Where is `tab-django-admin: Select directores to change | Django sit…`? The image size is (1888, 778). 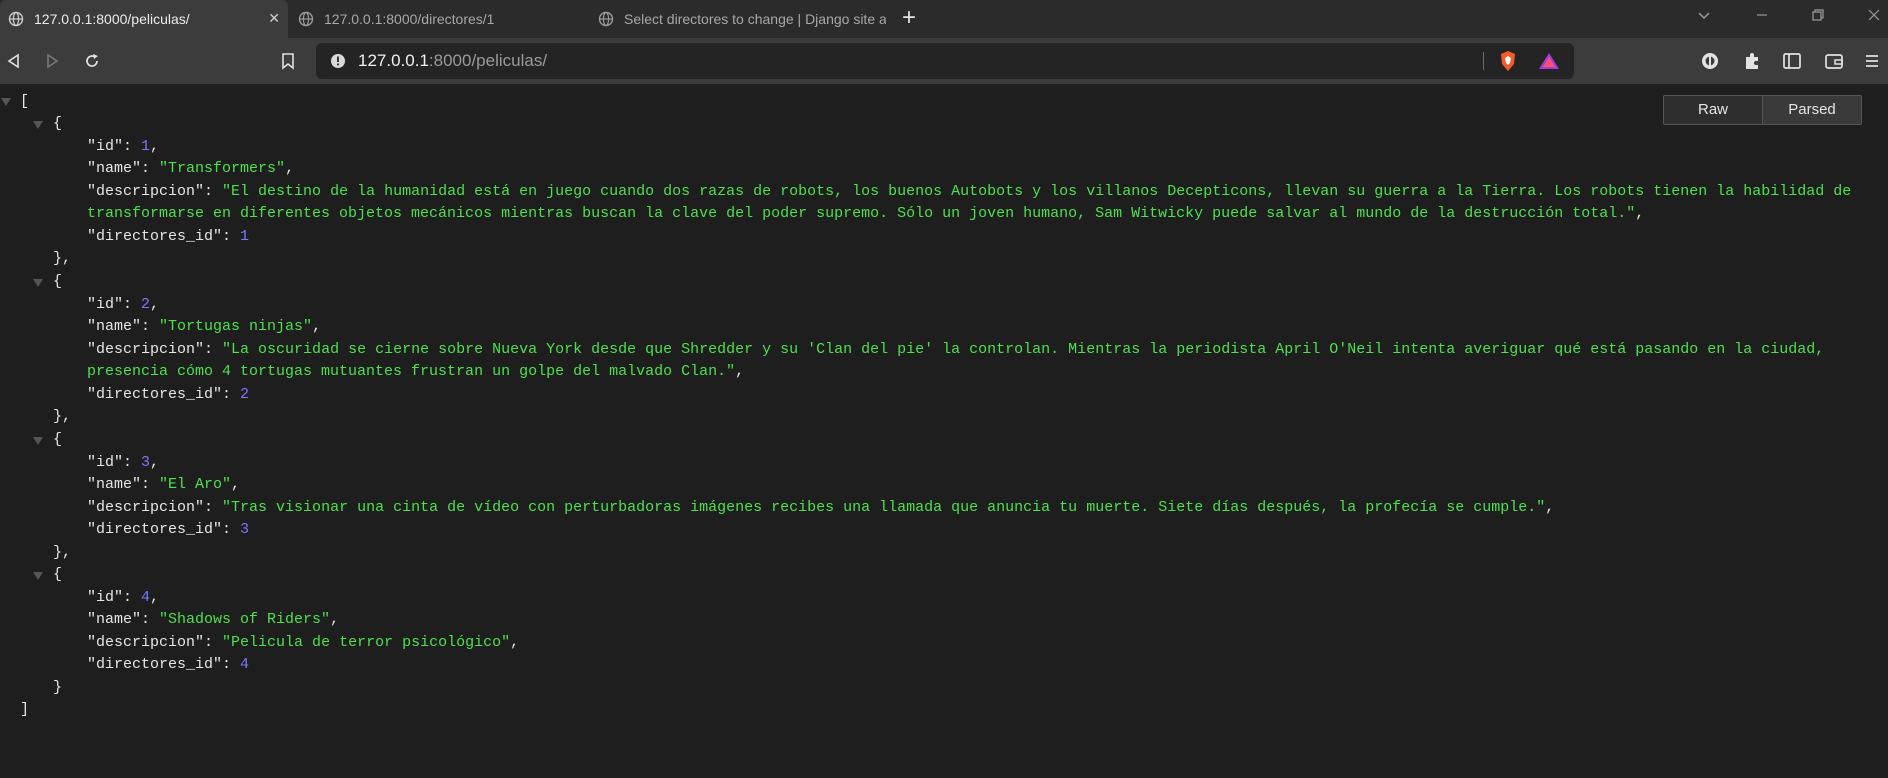 tab-django-admin: Select directores to change | Django sit… is located at coordinates (740, 19).